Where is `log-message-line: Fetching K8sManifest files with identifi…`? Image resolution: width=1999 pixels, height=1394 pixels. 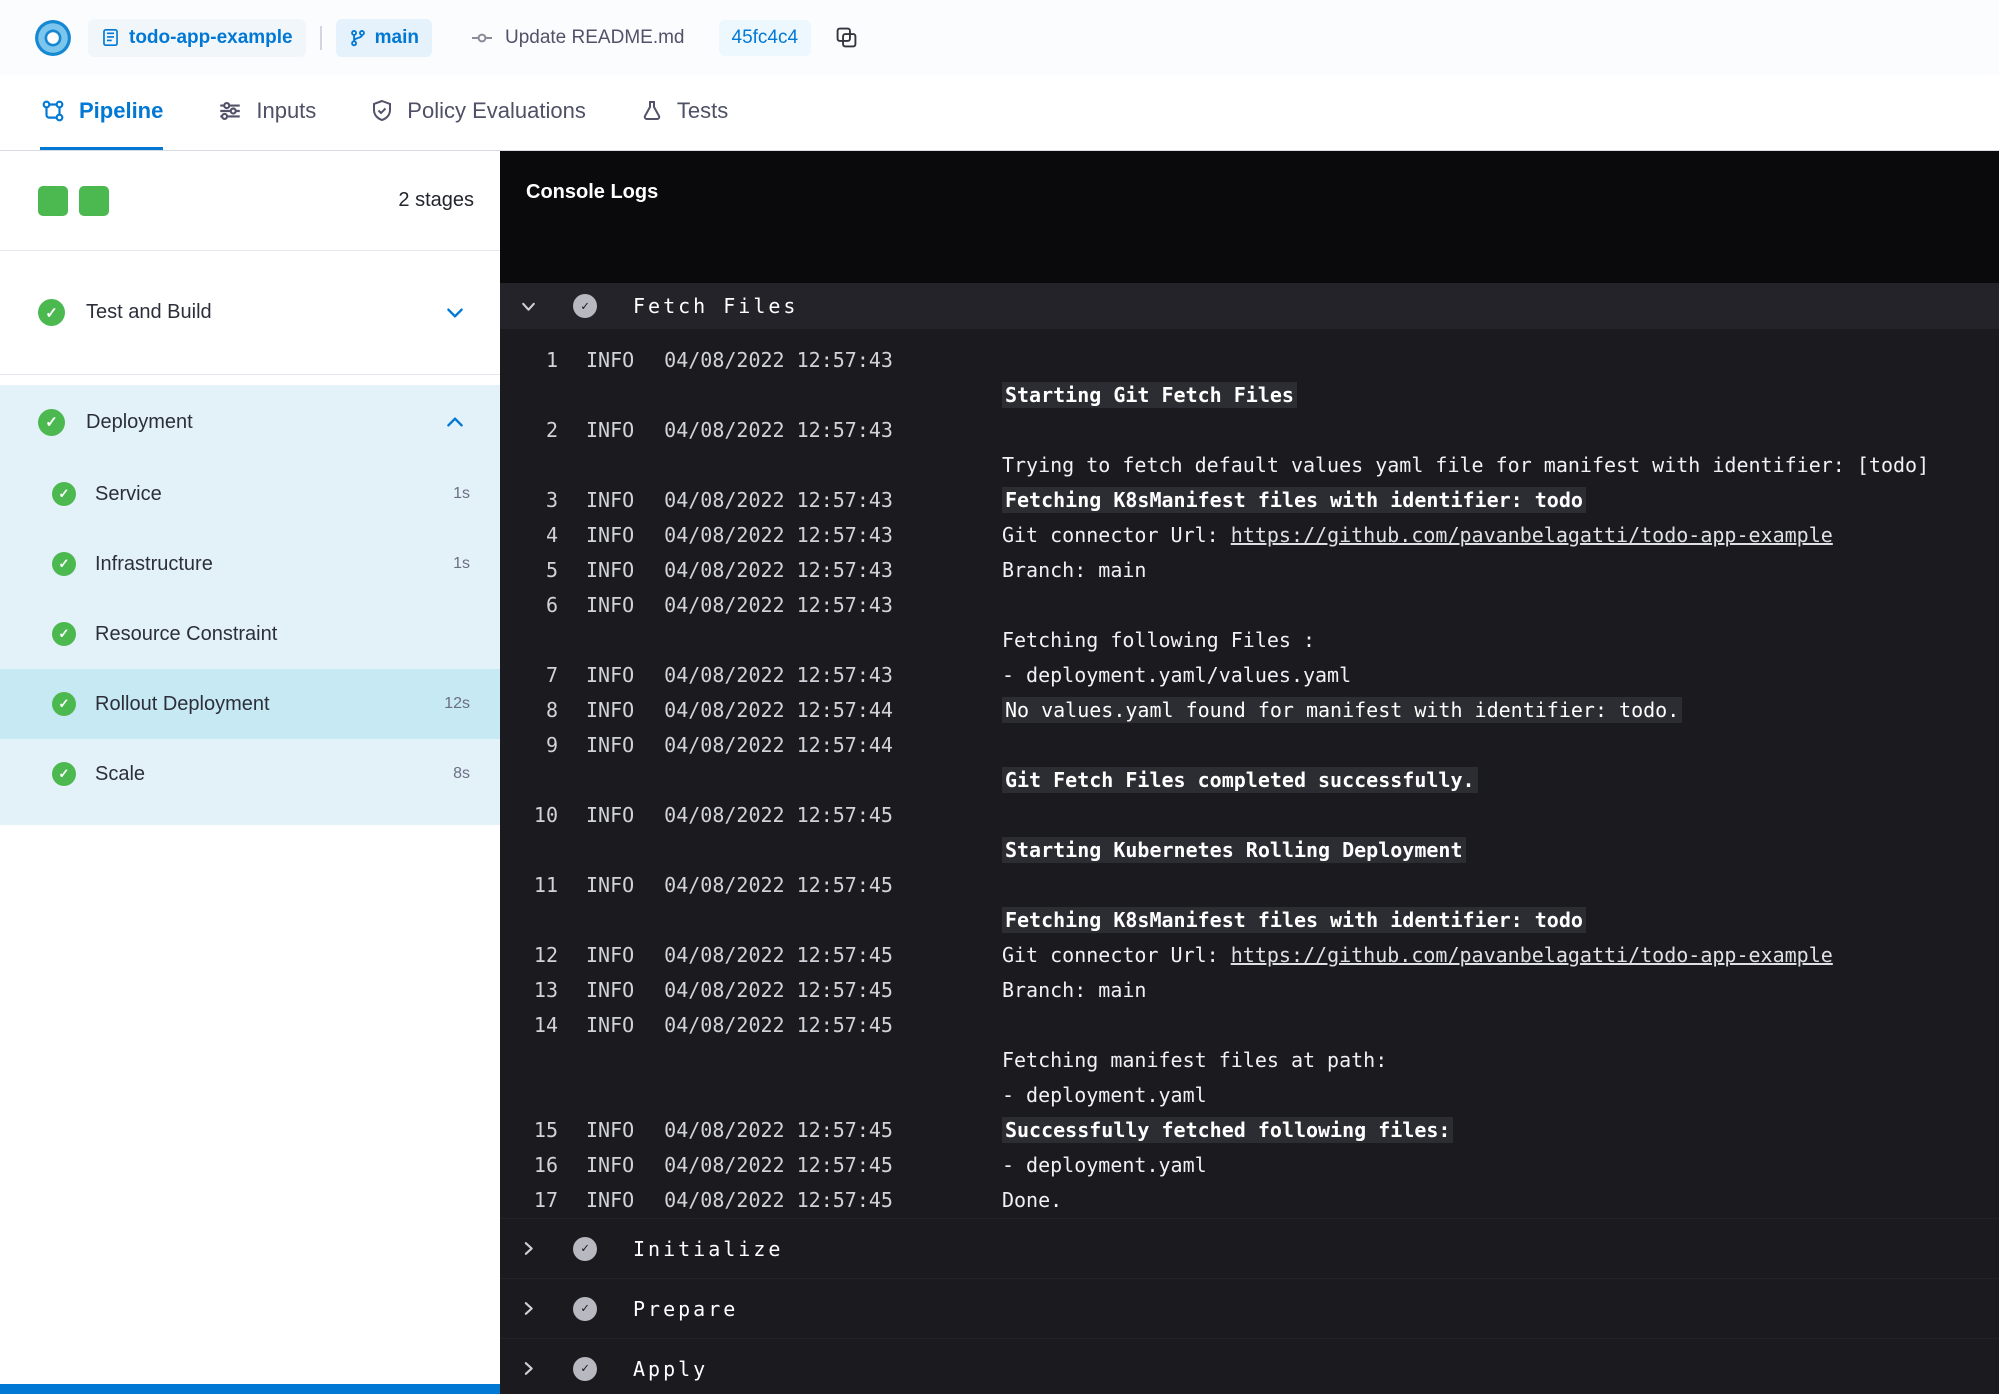
log-message-line: Fetching K8sManifest files with identifi… is located at coordinates (1293, 920).